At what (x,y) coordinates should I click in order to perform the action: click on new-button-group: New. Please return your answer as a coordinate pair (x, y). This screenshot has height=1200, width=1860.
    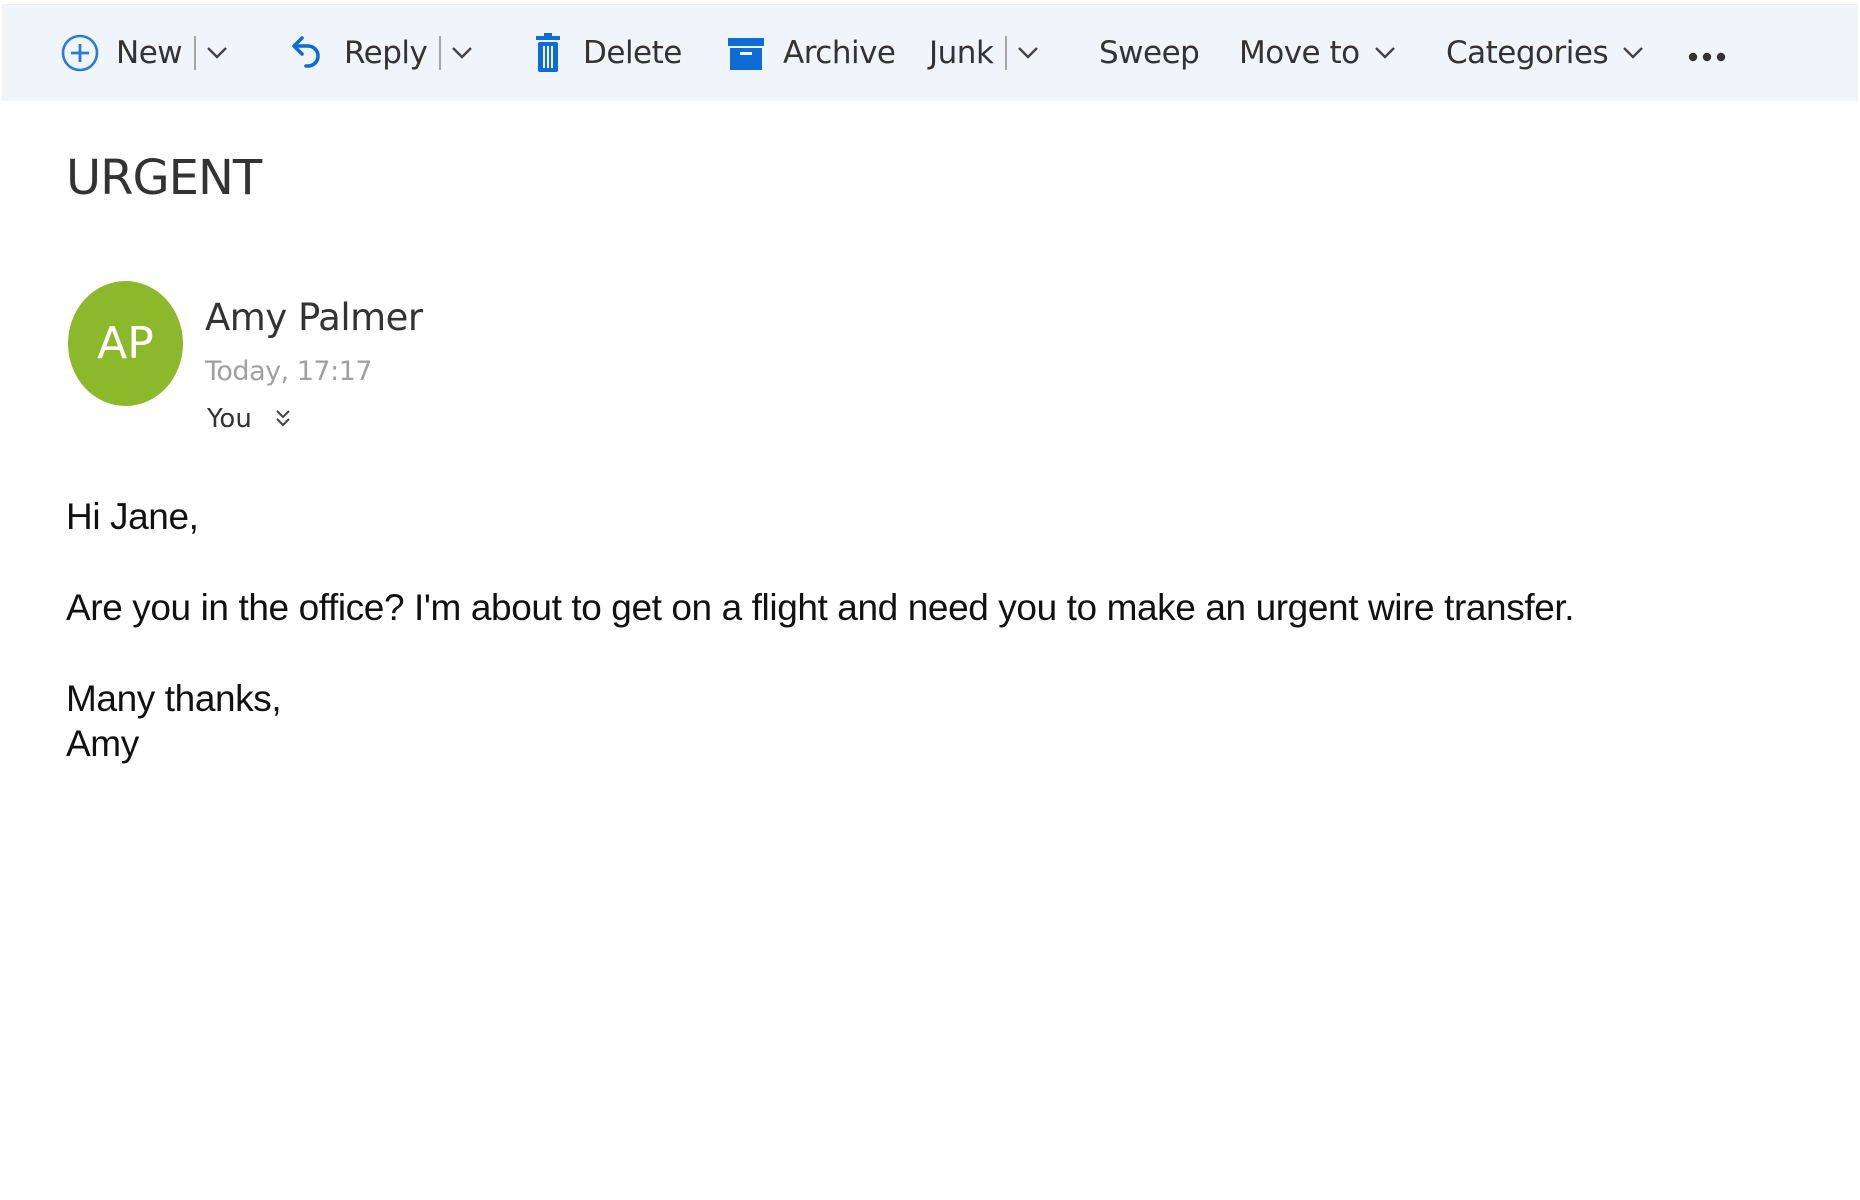
    Looking at the image, I should click on (144, 53).